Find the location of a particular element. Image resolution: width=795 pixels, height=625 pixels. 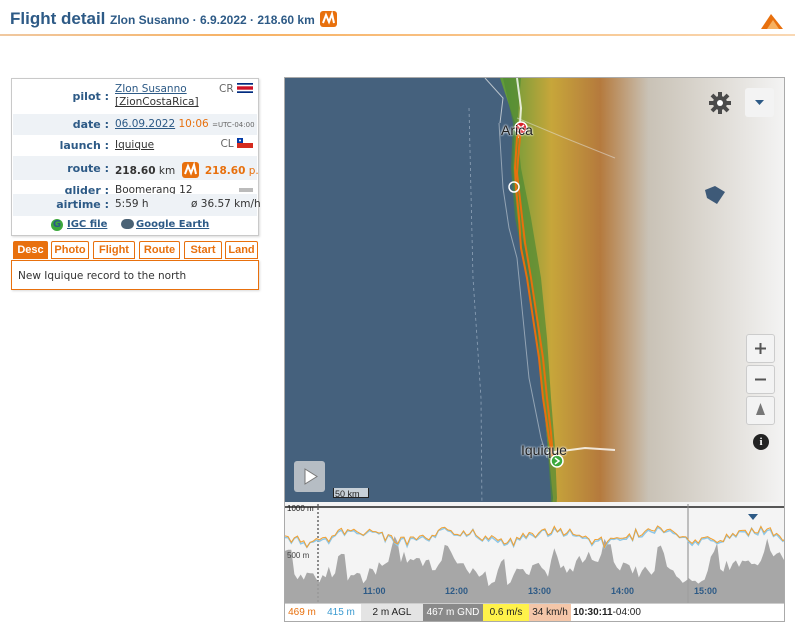

google-earth-icon is located at coordinates (127, 224).